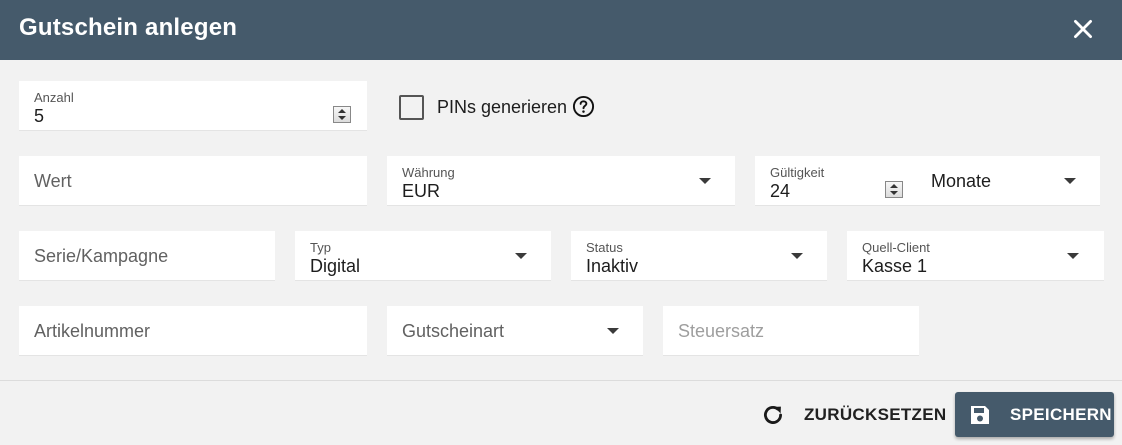 The width and height of the screenshot is (1122, 445). I want to click on artikelnummer-placeholder: Artikelnummer, so click(92, 331).